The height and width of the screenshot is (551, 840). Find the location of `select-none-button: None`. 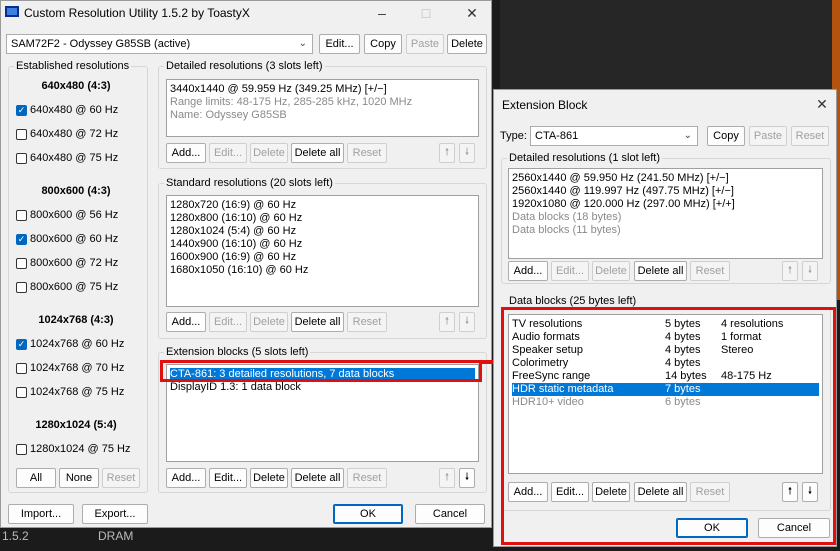

select-none-button: None is located at coordinates (79, 478).